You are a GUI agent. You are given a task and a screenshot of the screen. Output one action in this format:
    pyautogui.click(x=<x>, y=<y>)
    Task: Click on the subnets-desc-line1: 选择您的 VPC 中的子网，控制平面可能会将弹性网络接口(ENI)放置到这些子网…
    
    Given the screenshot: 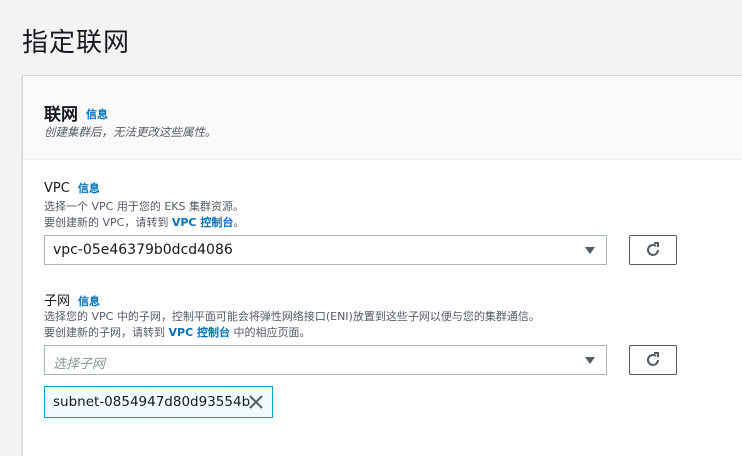 What is the action you would take?
    pyautogui.click(x=292, y=316)
    